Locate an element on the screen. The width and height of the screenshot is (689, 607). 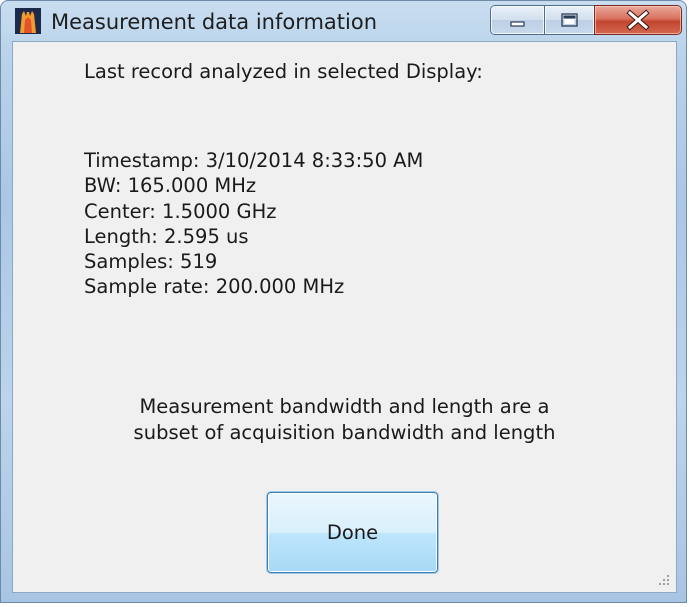
timestamp-line: Timestamp: 3/10/2014 8:33:50 AM is located at coordinates (254, 160).